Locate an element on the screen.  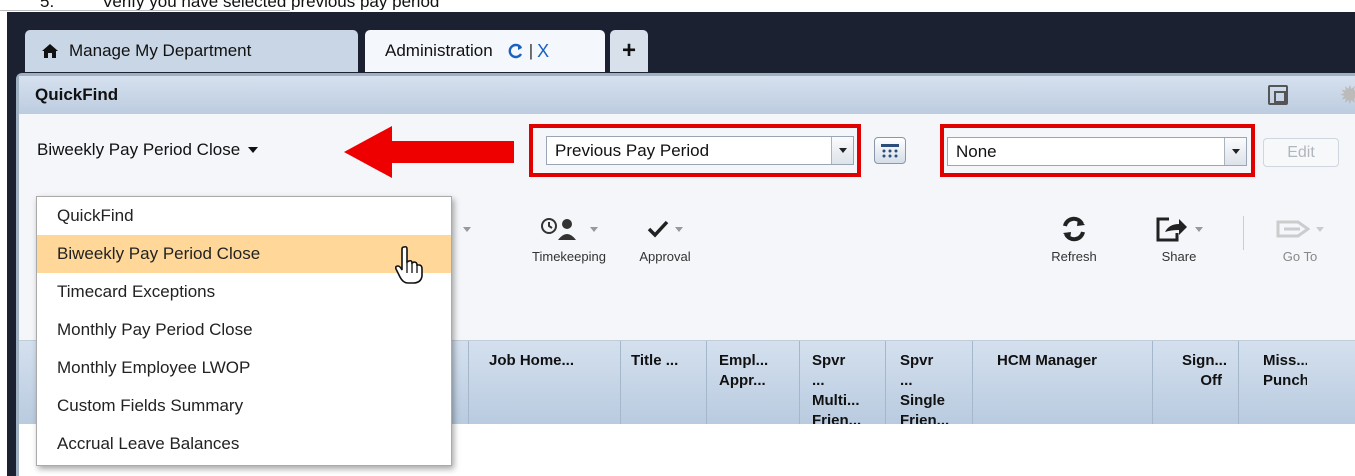
dropdown-item-monthly-employee-lwop: Monthly Employee LWOP is located at coordinates (244, 368).